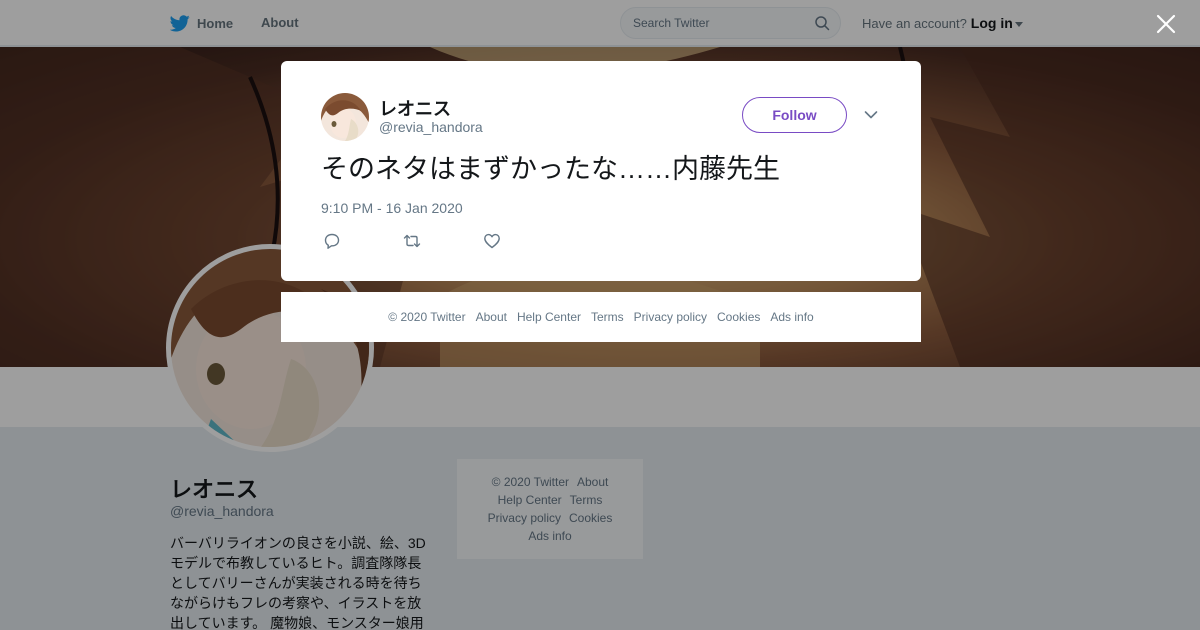  Describe the element at coordinates (670, 317) in the screenshot. I see `footer-privacy-link: Privacy policy` at that location.